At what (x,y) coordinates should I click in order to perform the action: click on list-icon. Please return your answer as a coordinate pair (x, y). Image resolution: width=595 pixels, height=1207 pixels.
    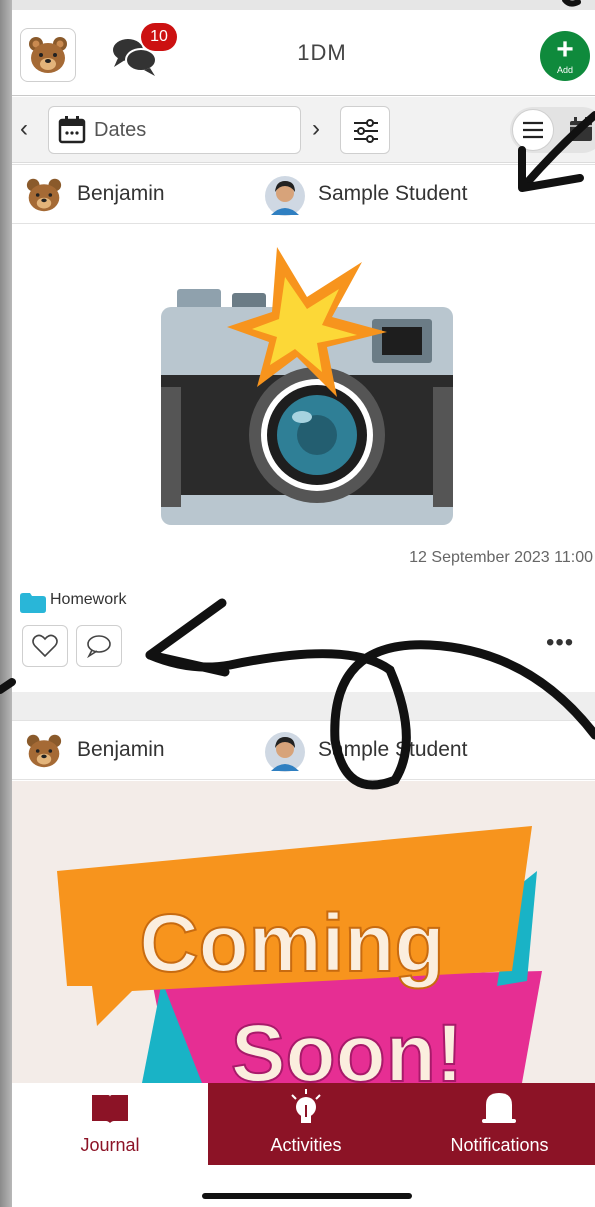
    Looking at the image, I should click on (533, 130).